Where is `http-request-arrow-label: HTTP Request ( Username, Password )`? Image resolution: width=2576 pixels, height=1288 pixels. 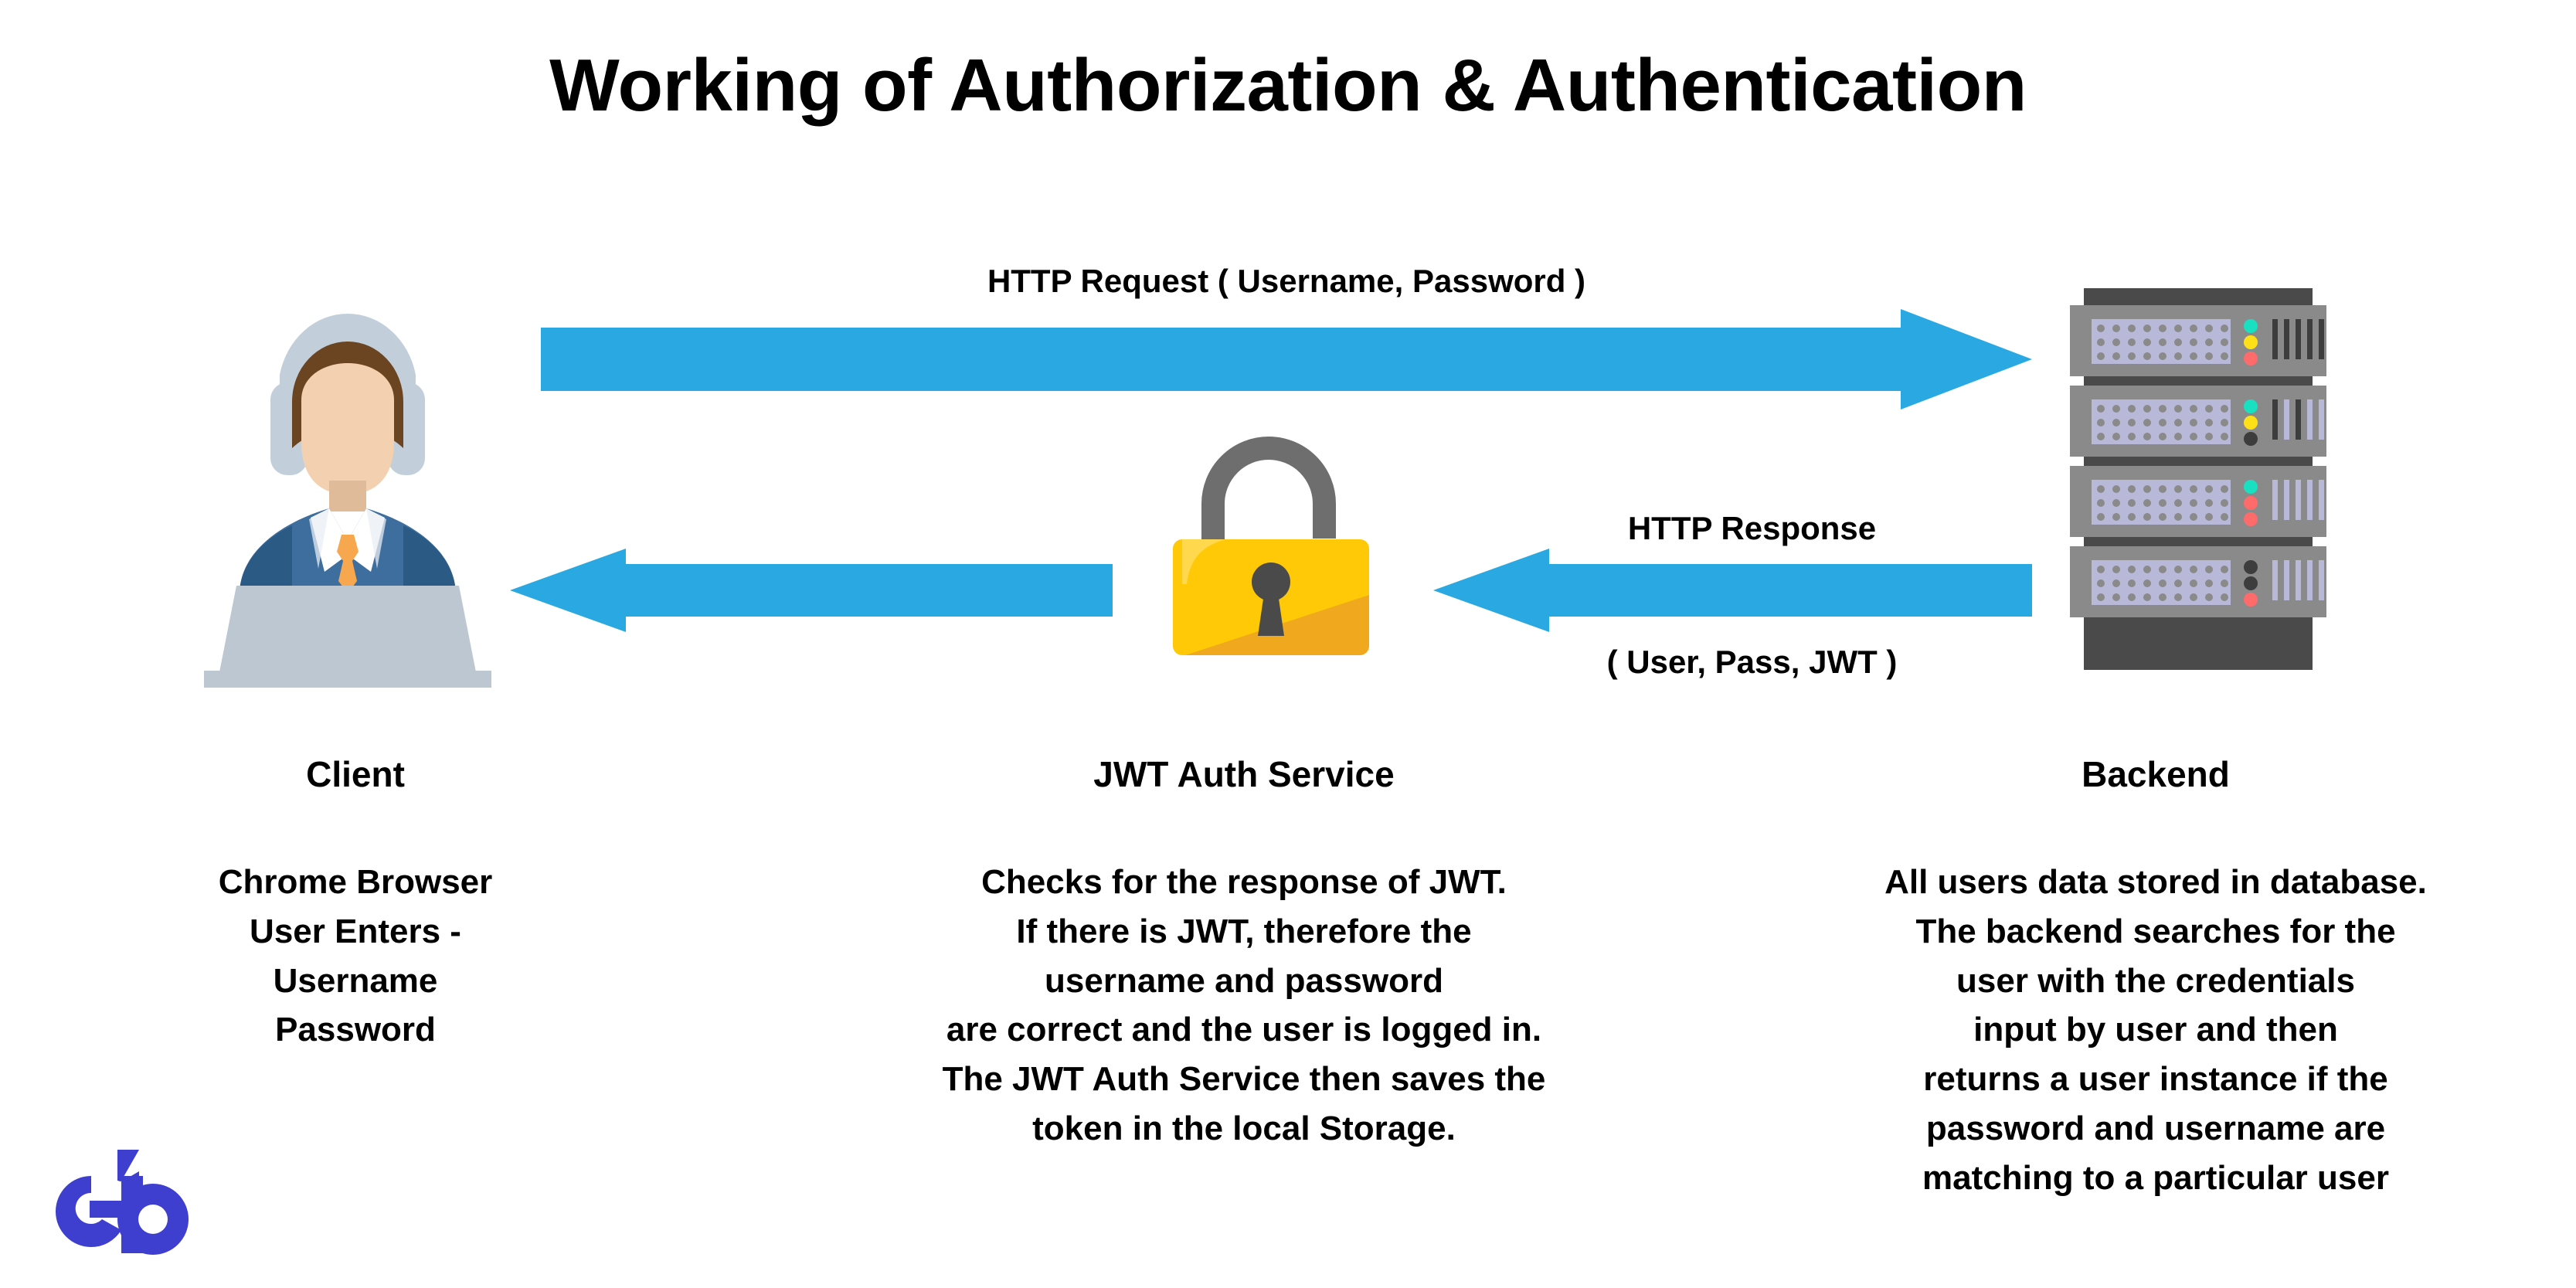
http-request-arrow-label: HTTP Request ( Username, Password ) is located at coordinates (1286, 281).